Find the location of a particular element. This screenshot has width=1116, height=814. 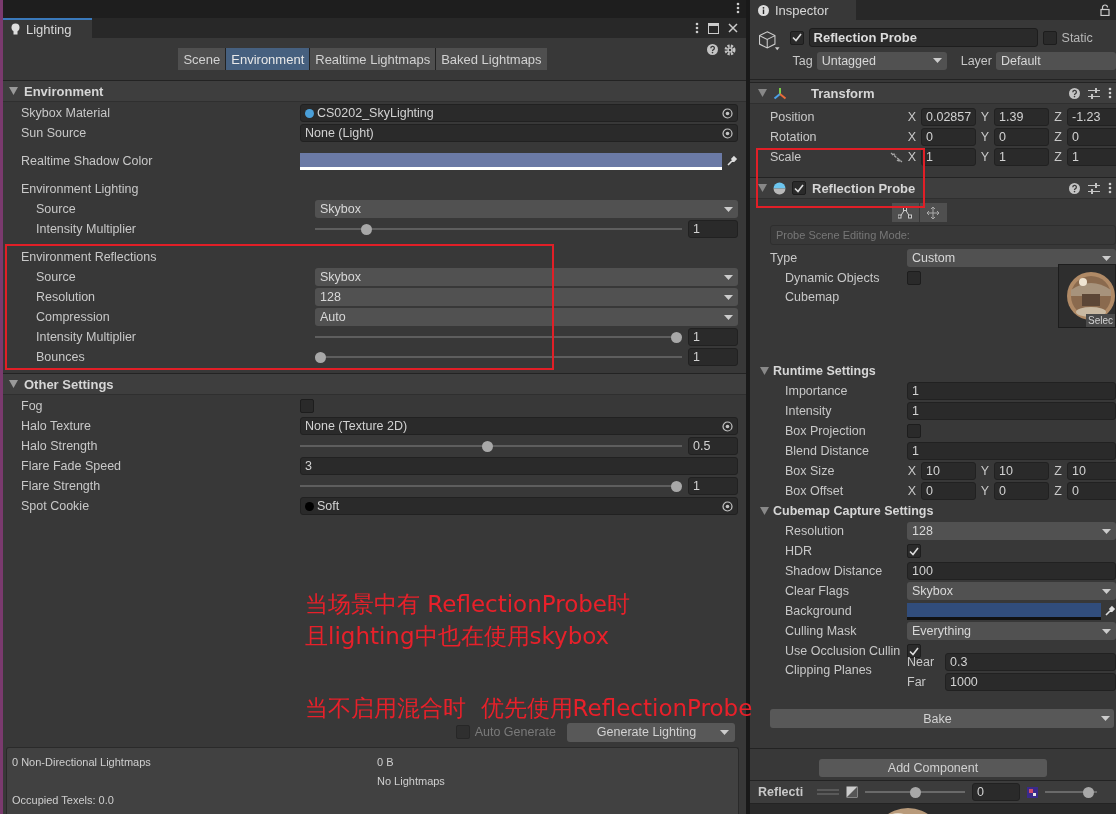

name-field: Reflection Probe is located at coordinates (923, 37).